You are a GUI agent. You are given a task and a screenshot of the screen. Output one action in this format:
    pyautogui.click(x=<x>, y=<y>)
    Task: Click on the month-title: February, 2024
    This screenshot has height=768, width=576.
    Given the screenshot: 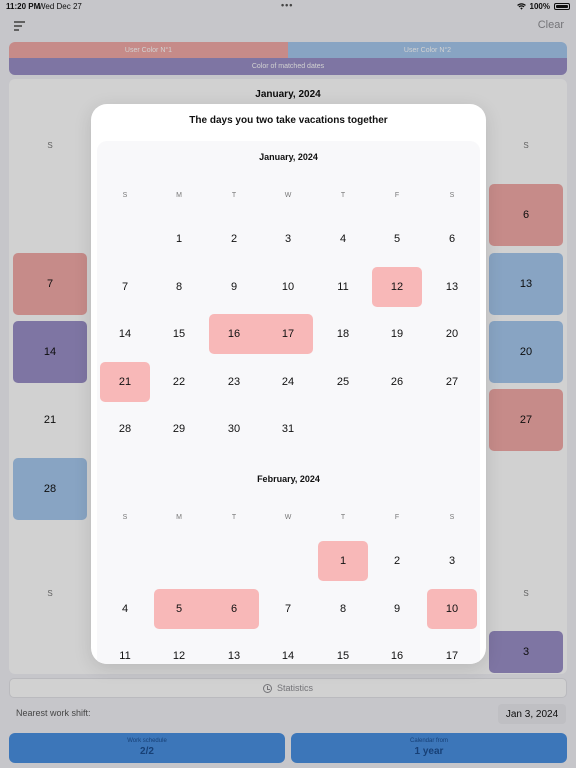 What is the action you would take?
    pyautogui.click(x=288, y=479)
    